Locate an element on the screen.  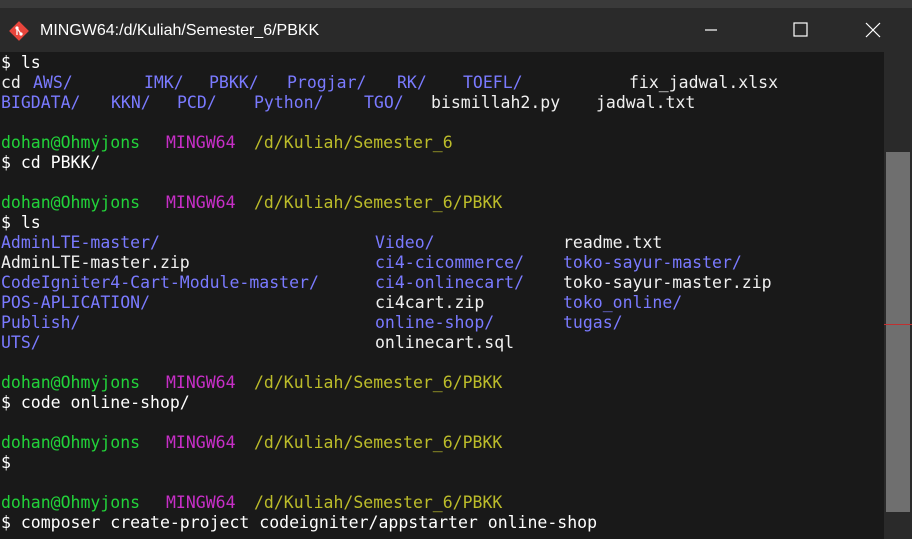
file-entry: AdminLTE-master.zip is located at coordinates (95, 262).